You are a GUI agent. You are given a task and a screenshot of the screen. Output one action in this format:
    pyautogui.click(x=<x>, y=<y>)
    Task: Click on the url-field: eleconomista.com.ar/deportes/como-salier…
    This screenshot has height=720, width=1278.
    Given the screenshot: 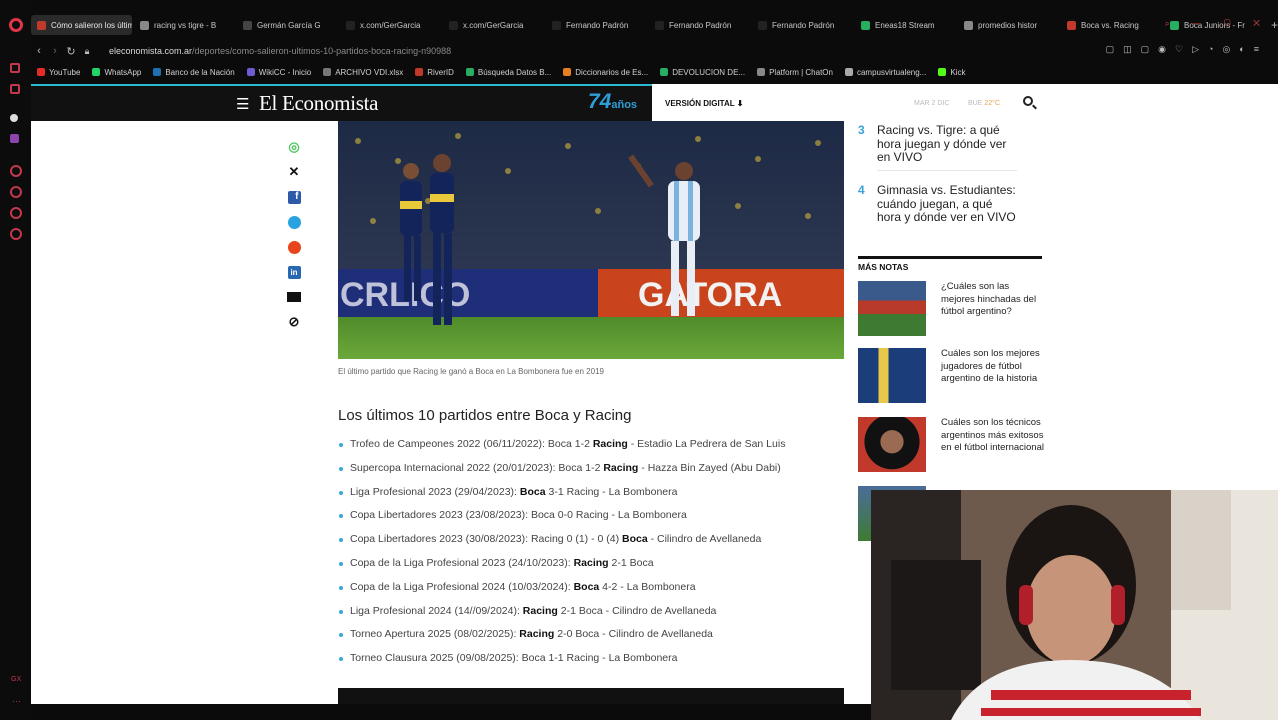 What is the action you would take?
    pyautogui.click(x=280, y=51)
    